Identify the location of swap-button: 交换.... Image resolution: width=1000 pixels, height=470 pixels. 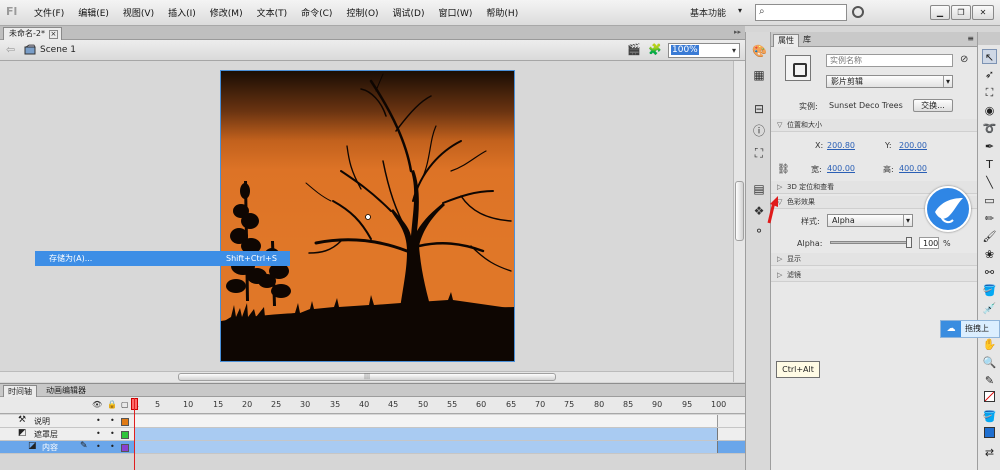
(933, 105).